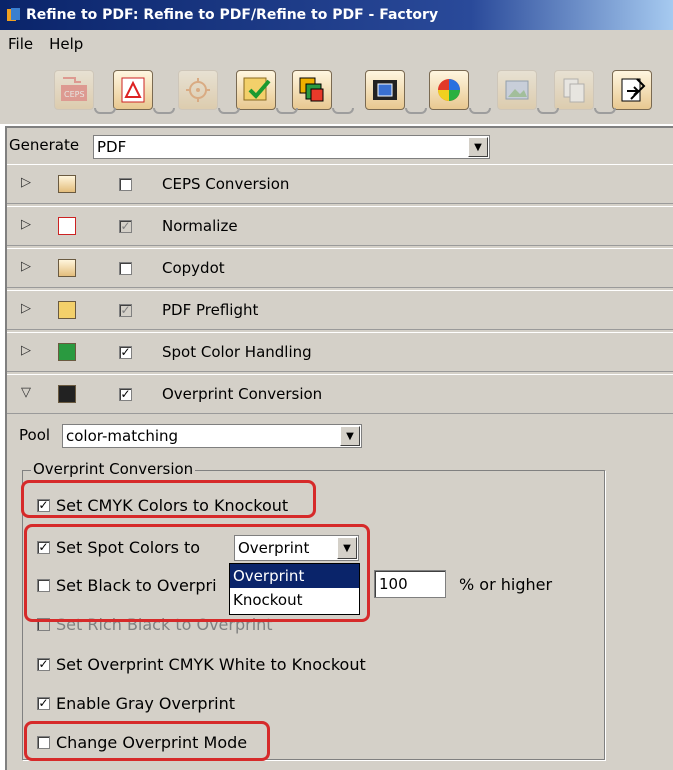 The height and width of the screenshot is (770, 673). Describe the element at coordinates (211, 664) in the screenshot. I see `set-white-label: Set Overprint CMYK White to Knockout` at that location.